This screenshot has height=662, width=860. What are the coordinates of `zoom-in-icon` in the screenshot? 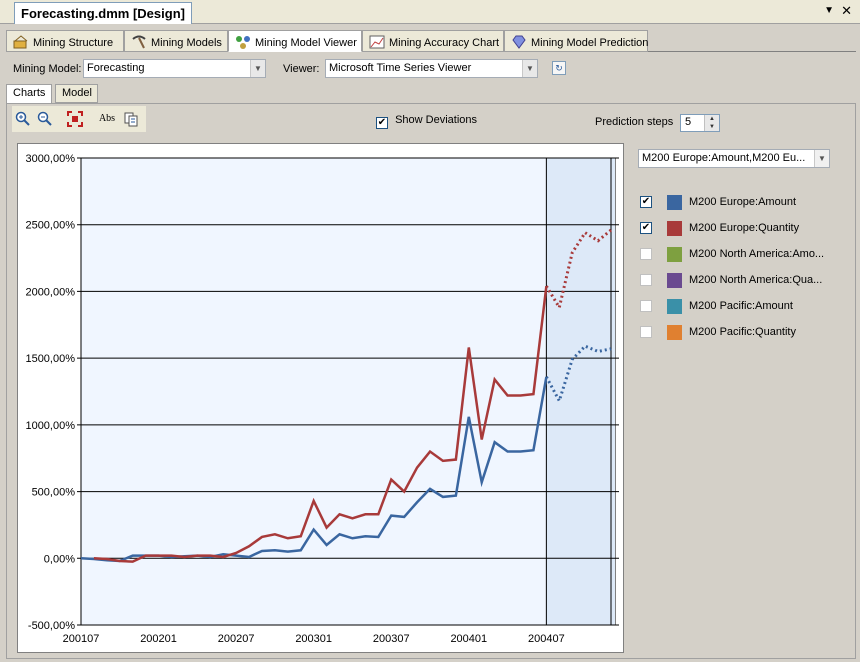 It's located at (23, 119).